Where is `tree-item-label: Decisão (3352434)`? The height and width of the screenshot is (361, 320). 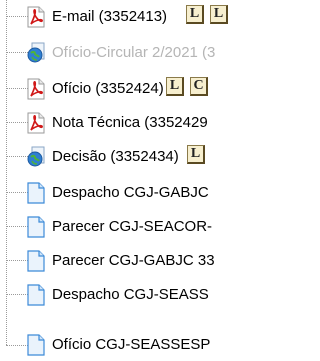 tree-item-label: Decisão (3352434) is located at coordinates (115, 157).